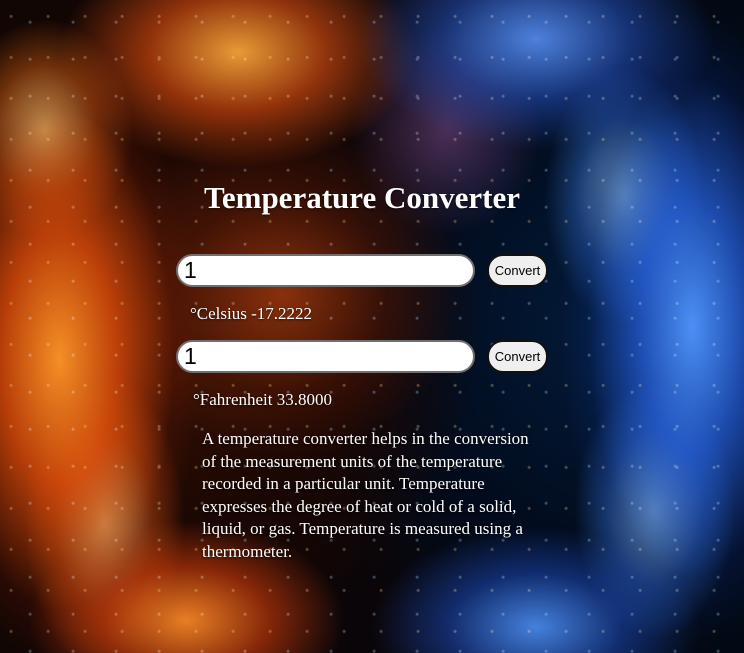  Describe the element at coordinates (362, 197) in the screenshot. I see `page-title: Temperature Converter` at that location.